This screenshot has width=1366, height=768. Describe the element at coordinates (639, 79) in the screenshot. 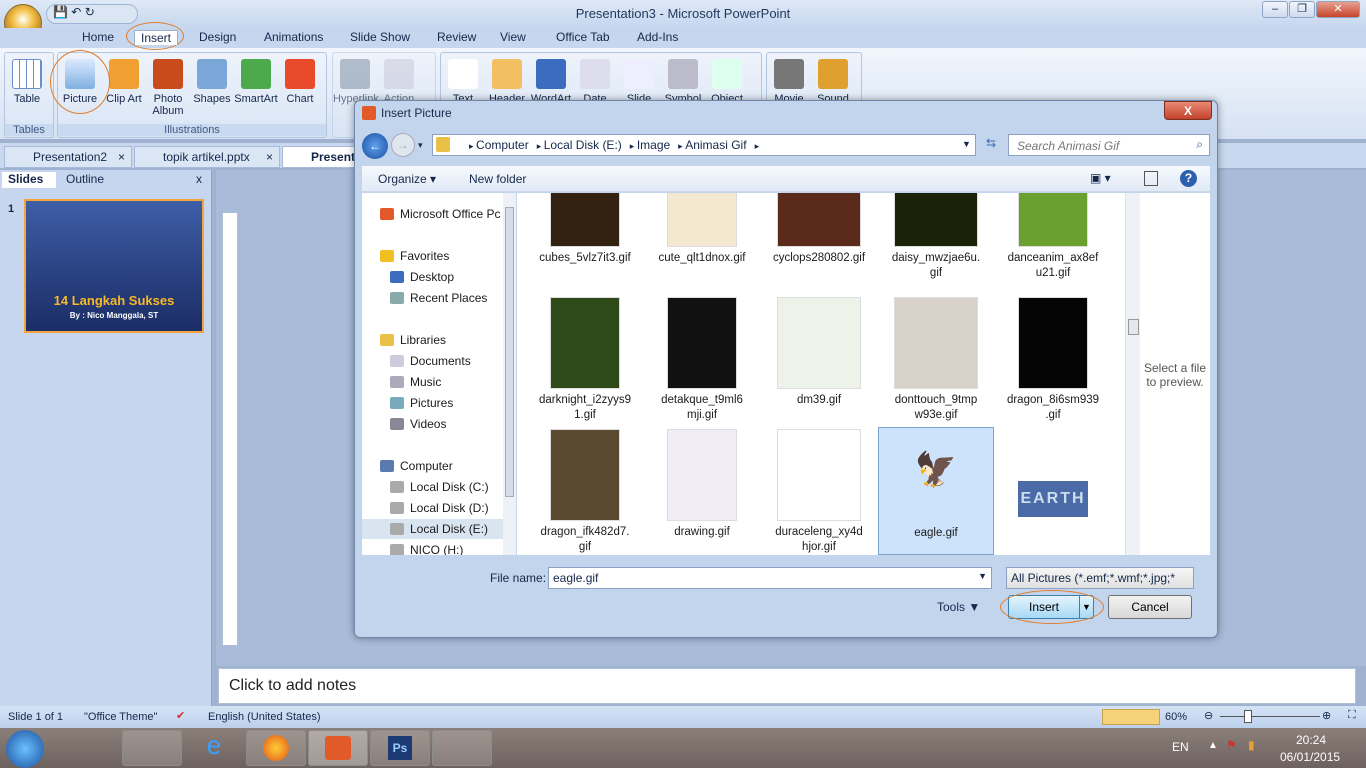

I see `slide-button: Slide` at that location.